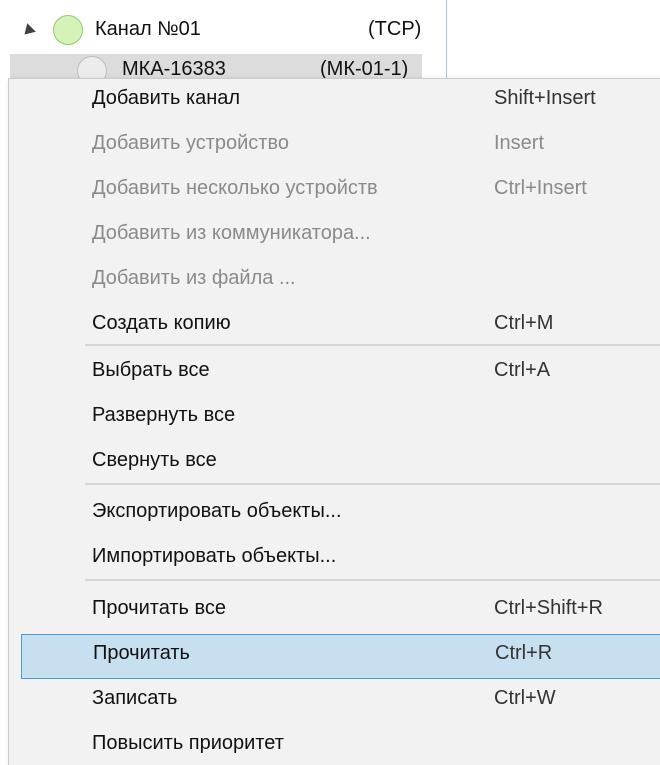  Describe the element at coordinates (166, 98) in the screenshot. I see `menu-item-label: Добавить канал` at that location.